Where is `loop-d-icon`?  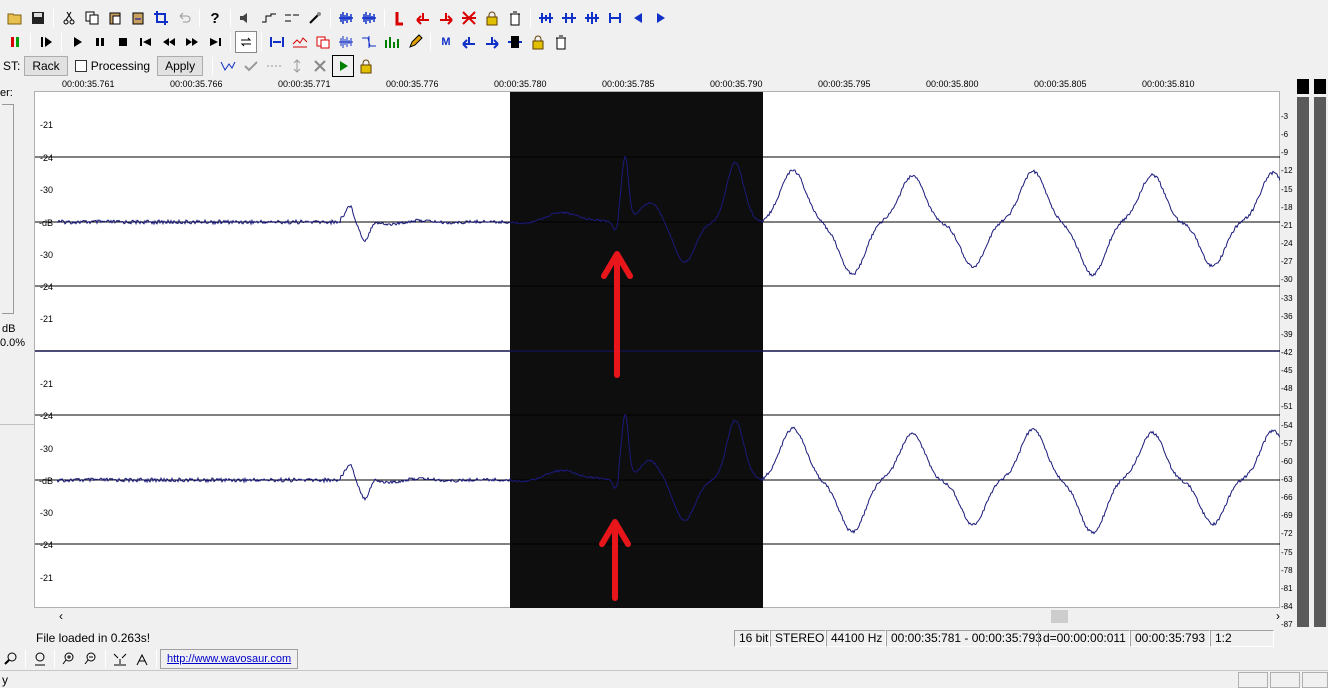 loop-d-icon is located at coordinates (615, 18).